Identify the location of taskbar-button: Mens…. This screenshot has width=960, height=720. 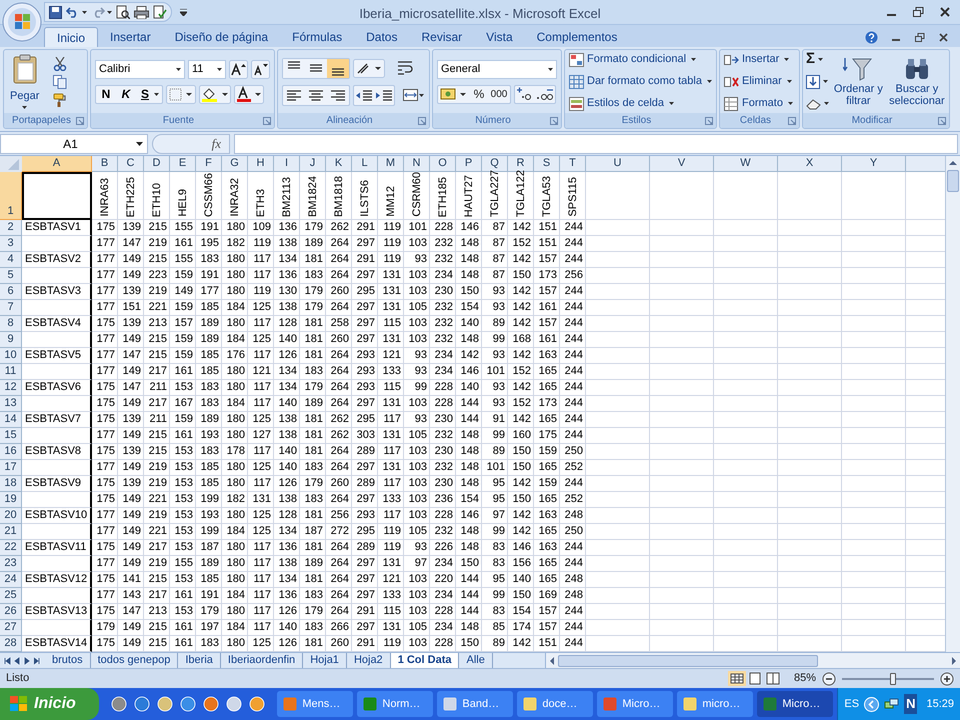
(315, 704).